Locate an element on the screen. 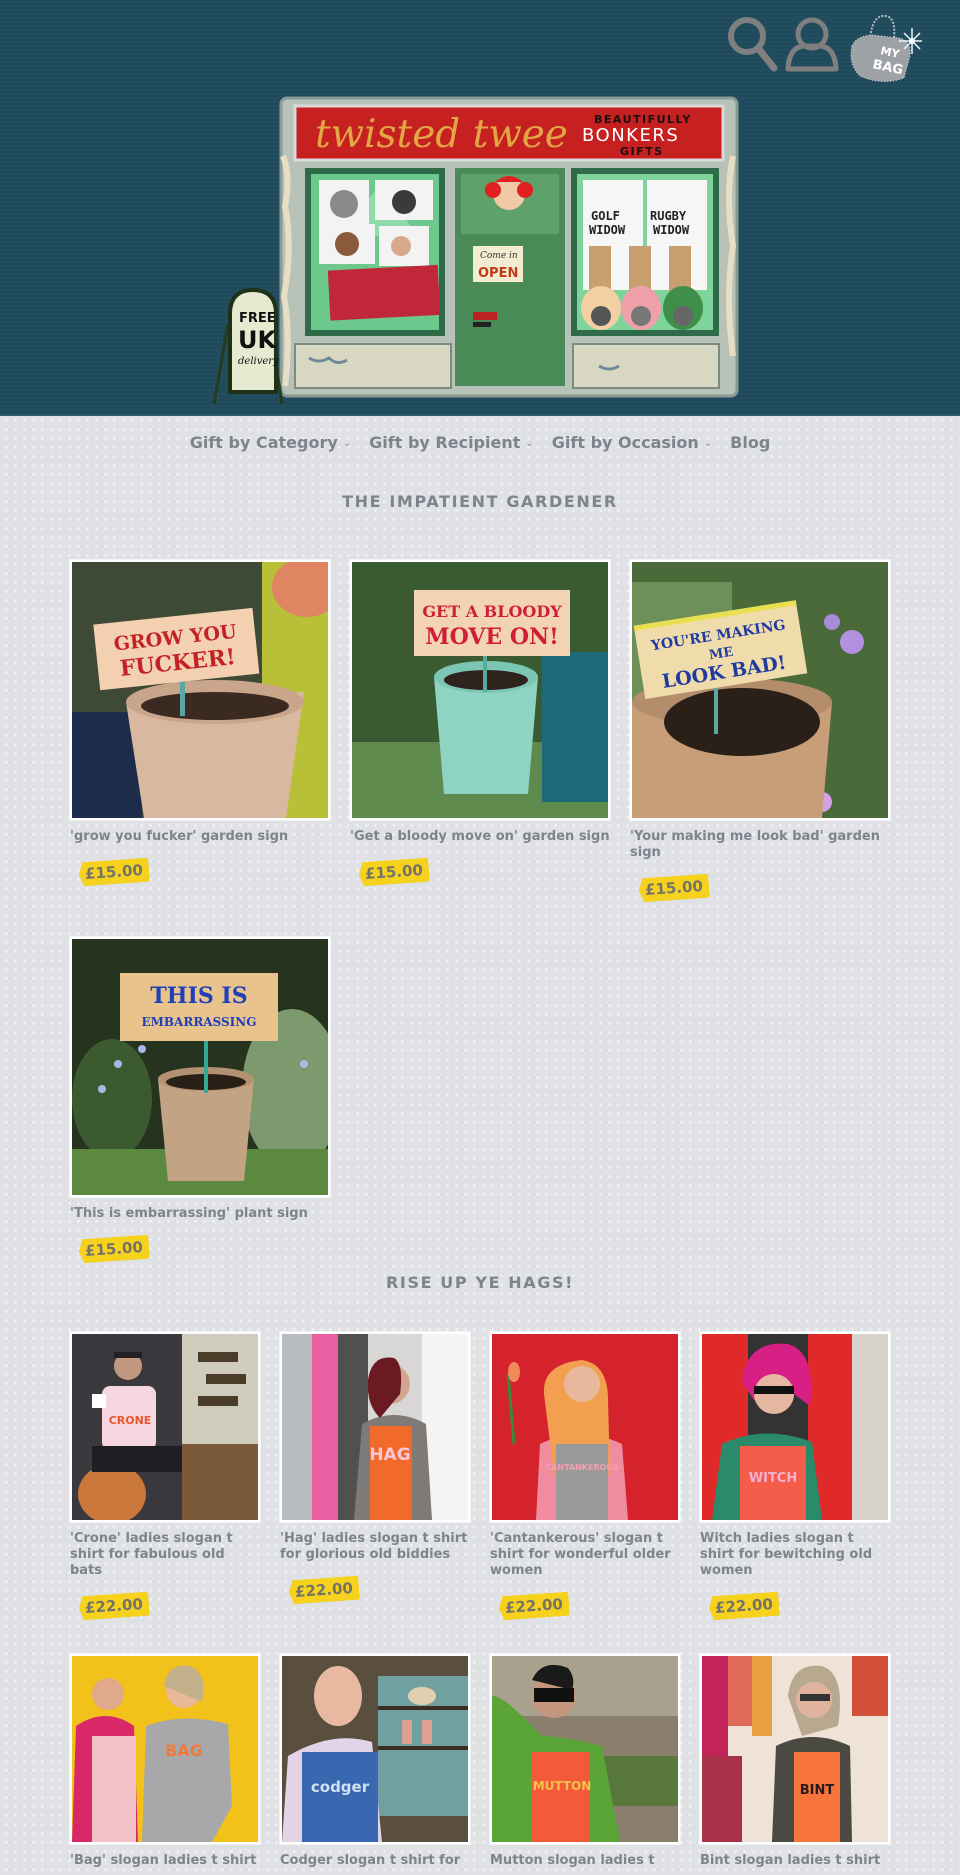 The image size is (960, 1875). nav-gift-by-recipient: Gift by Recipient ⌄ is located at coordinates (451, 442).